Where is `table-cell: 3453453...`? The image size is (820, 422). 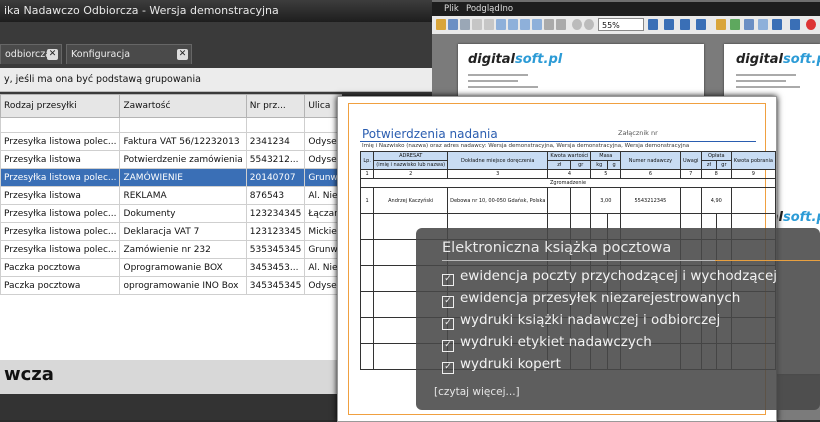 table-cell: 3453453... is located at coordinates (275, 267).